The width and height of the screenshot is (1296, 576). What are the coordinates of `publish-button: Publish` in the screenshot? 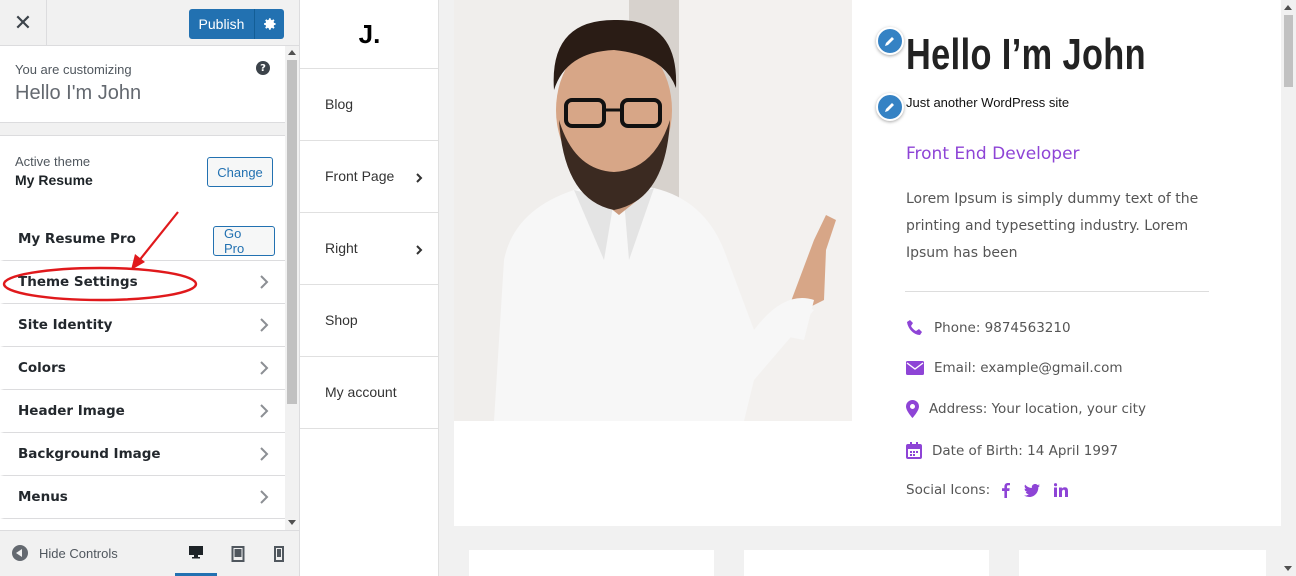 It's located at (221, 24).